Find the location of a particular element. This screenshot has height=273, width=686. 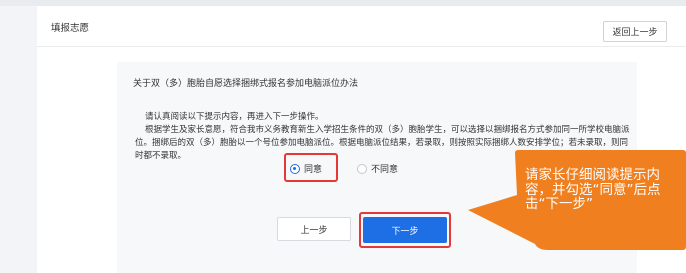

disagree-radio: 不同意 is located at coordinates (377, 168).